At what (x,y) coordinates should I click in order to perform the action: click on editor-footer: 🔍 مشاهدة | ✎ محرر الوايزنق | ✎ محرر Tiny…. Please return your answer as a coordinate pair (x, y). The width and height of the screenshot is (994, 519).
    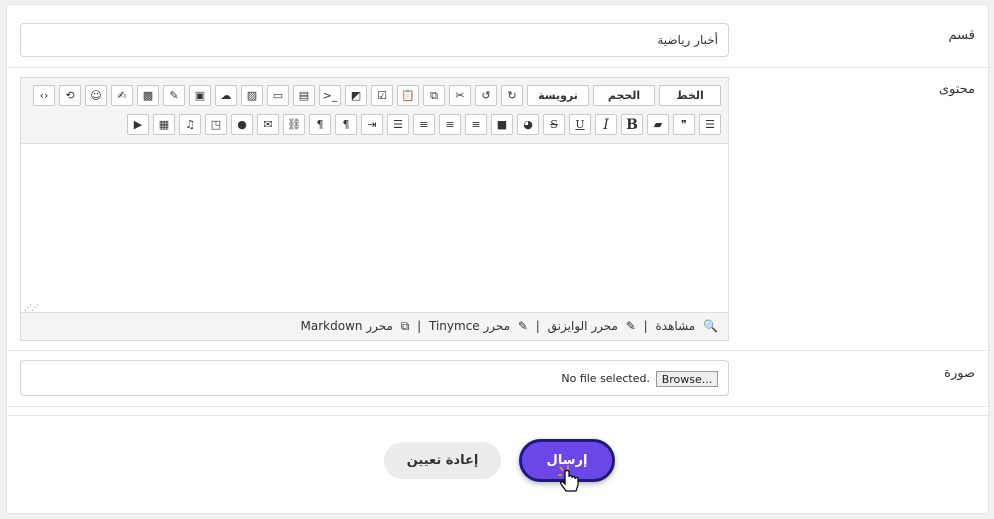
    Looking at the image, I should click on (374, 326).